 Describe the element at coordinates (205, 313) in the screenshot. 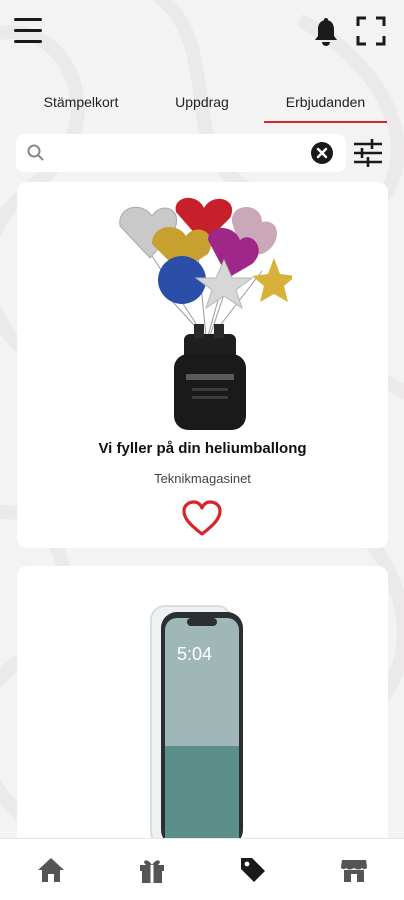

I see `helium-balloons-image` at that location.